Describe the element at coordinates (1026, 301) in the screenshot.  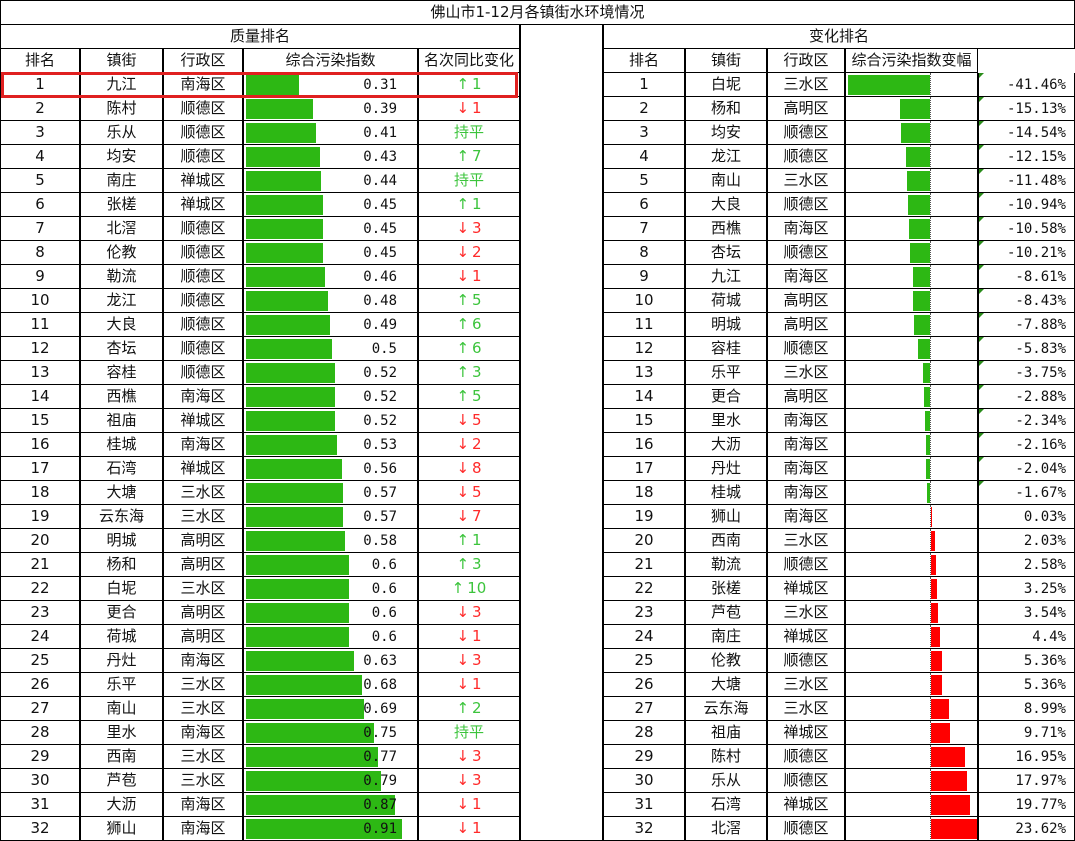
I see `pollution-change-cell: -8.43%` at that location.